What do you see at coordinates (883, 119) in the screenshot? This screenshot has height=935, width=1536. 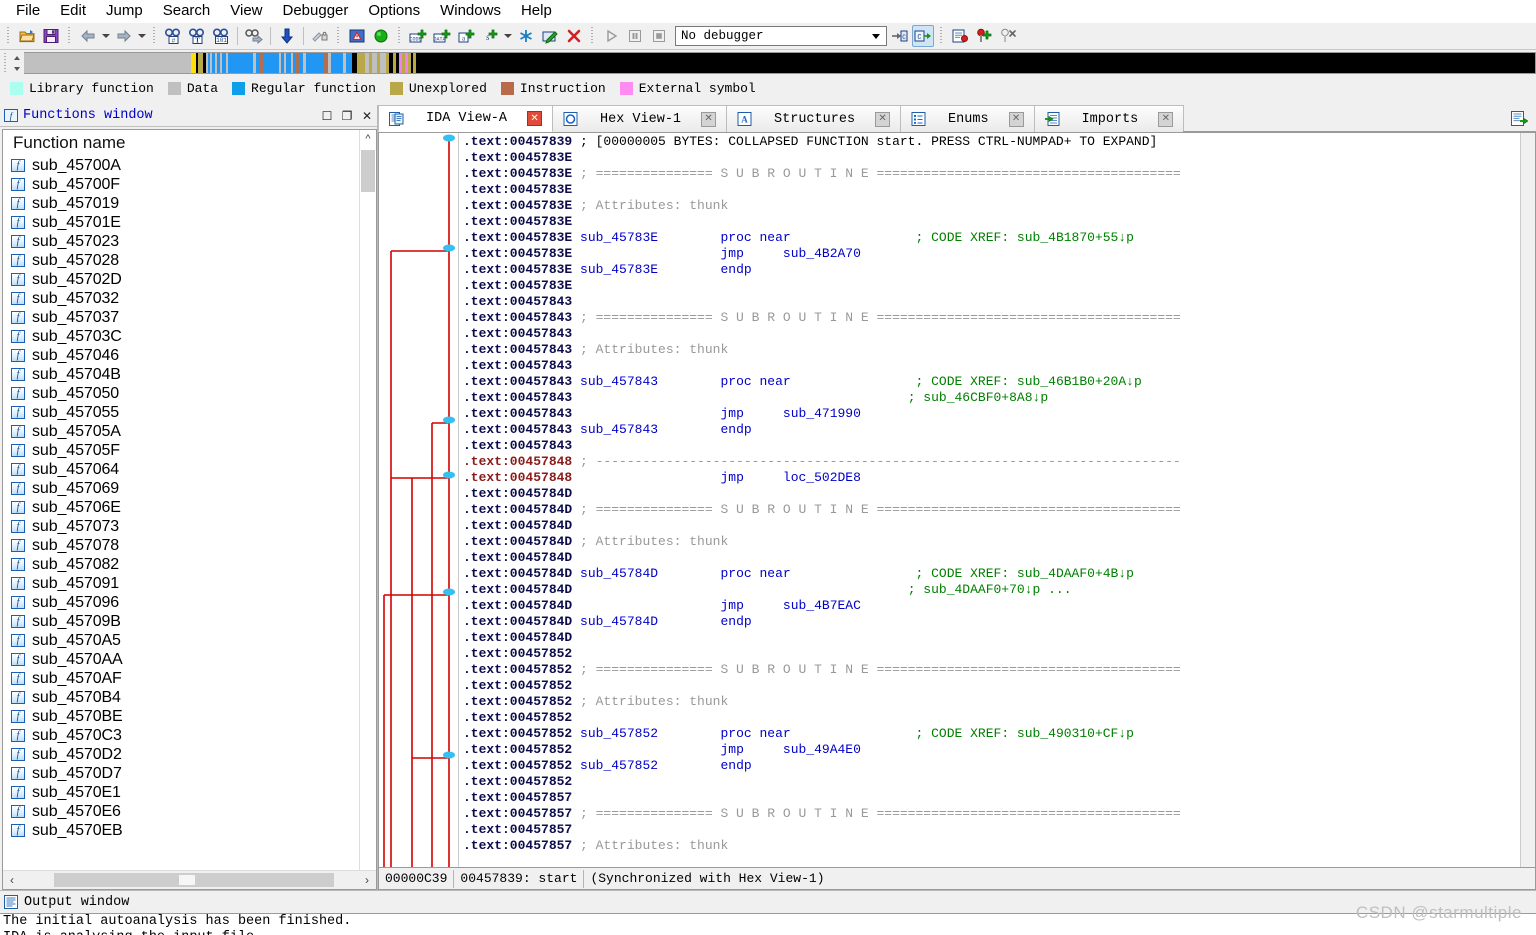 I see `tab-close-structures: ✕` at bounding box center [883, 119].